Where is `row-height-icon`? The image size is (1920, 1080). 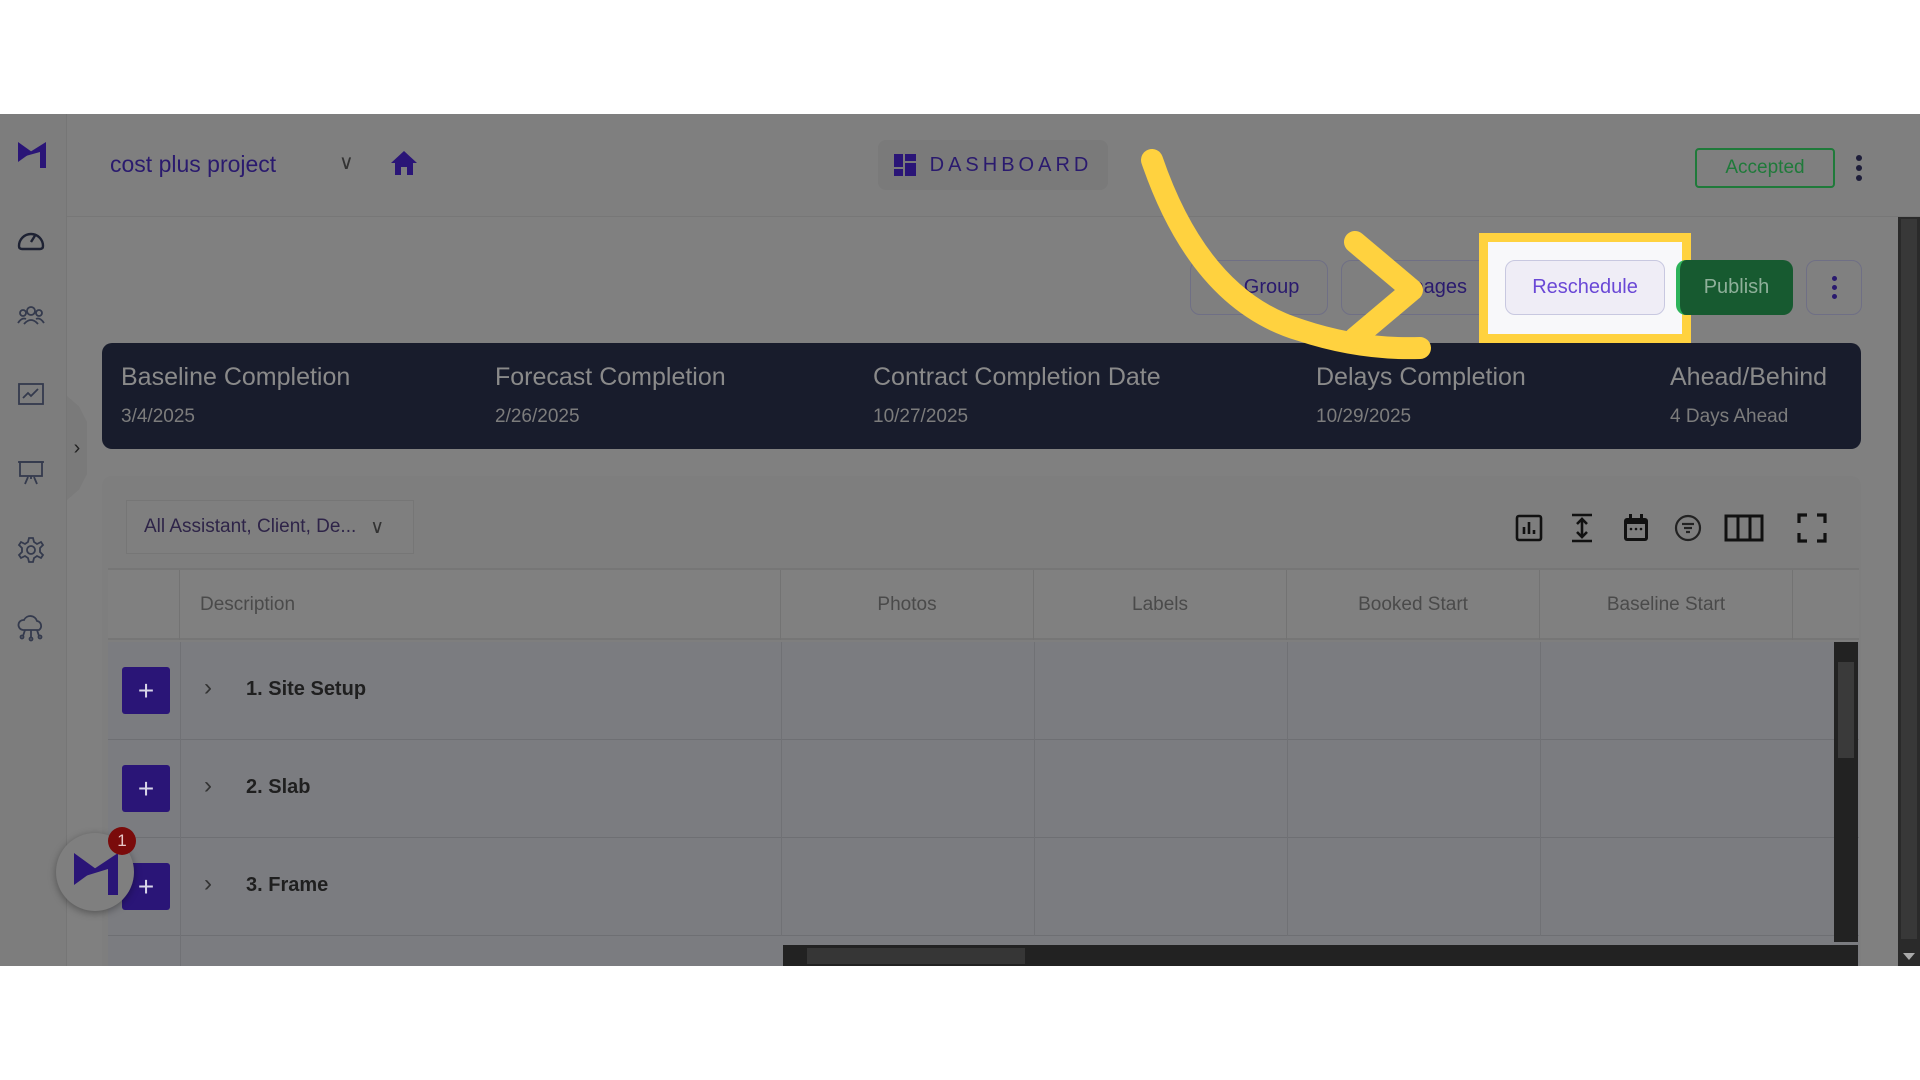
row-height-icon is located at coordinates (1582, 528).